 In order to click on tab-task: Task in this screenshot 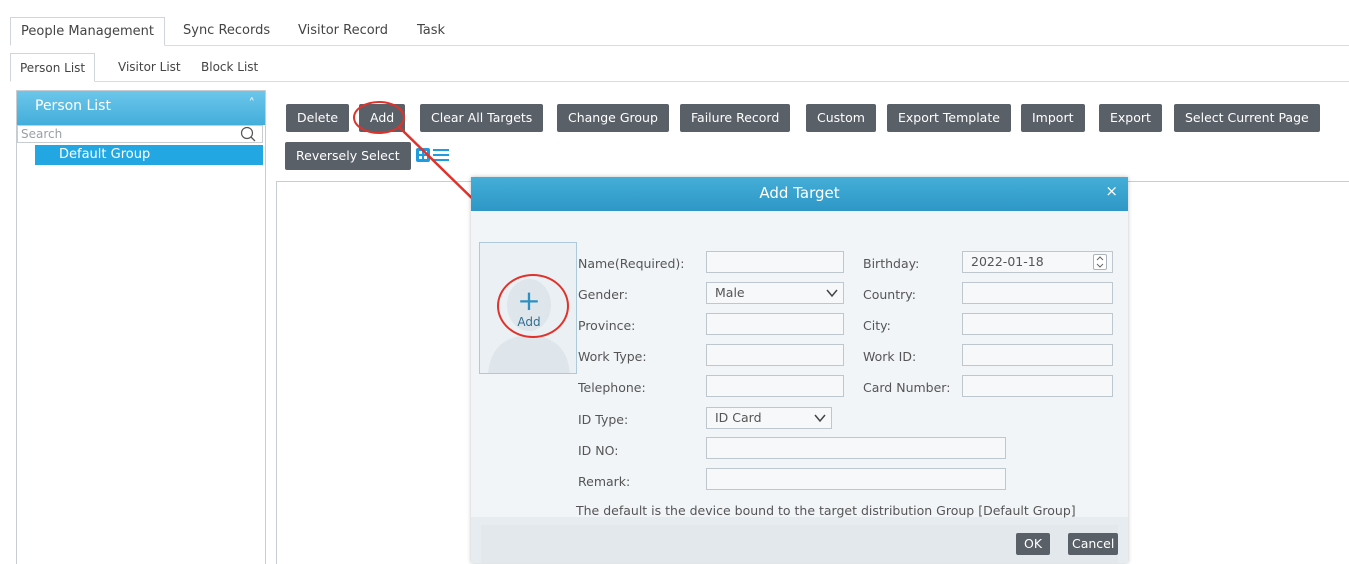, I will do `click(431, 31)`.